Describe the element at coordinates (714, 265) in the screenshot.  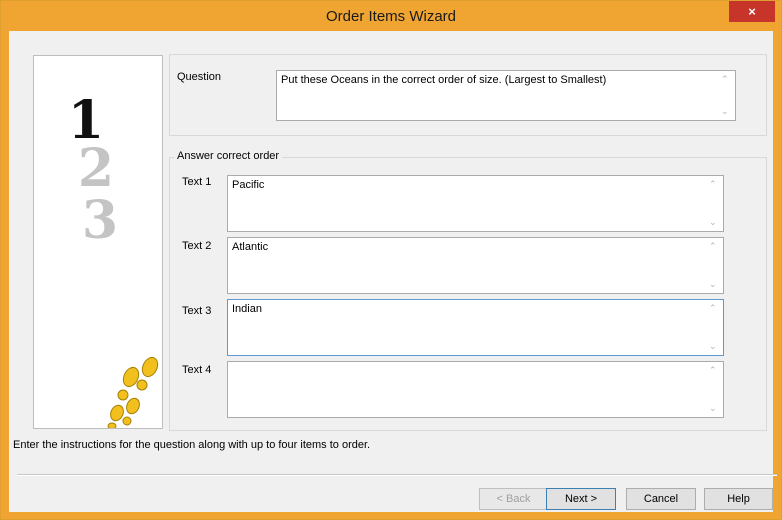
I see `text2-scrollbar: ⌃ ⌄` at that location.